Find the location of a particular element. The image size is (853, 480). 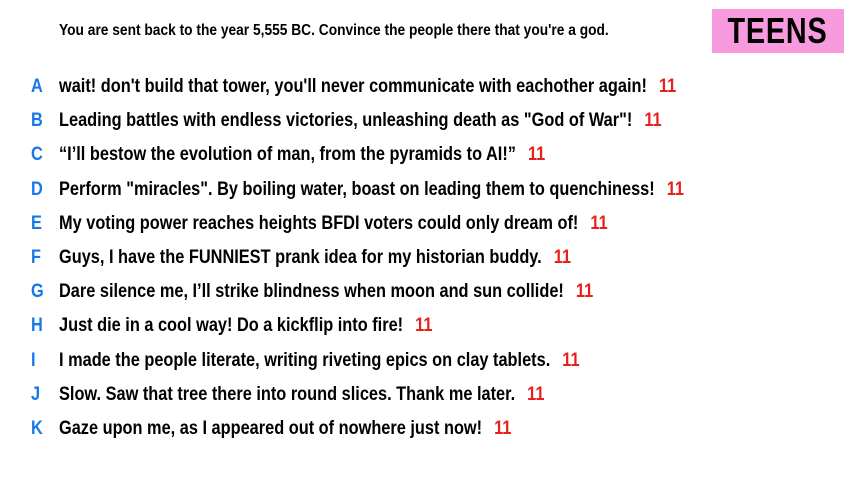

entry-letter: H is located at coordinates (37, 326).